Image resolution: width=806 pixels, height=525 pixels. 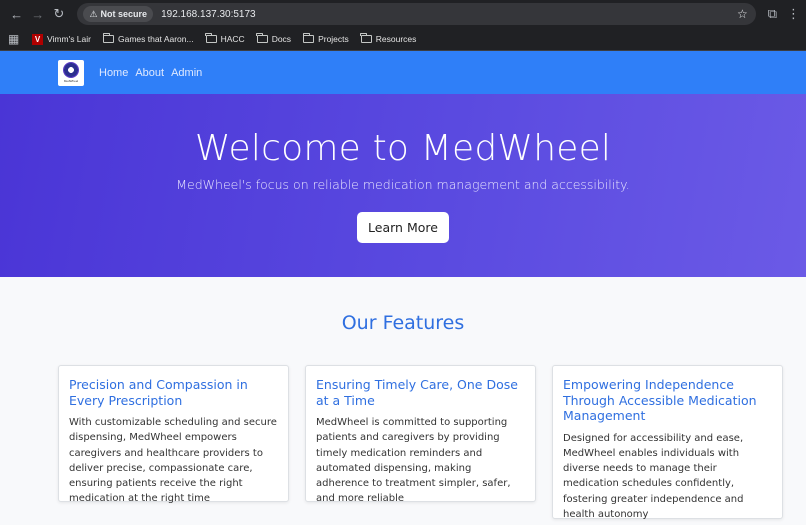 I want to click on vimm-icon: V, so click(x=37, y=39).